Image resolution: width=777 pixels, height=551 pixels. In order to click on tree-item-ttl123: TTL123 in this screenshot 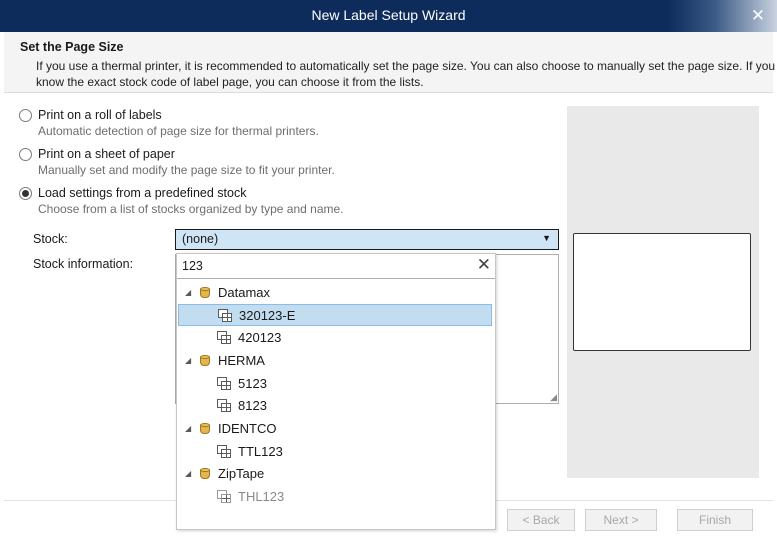, I will do `click(335, 452)`.